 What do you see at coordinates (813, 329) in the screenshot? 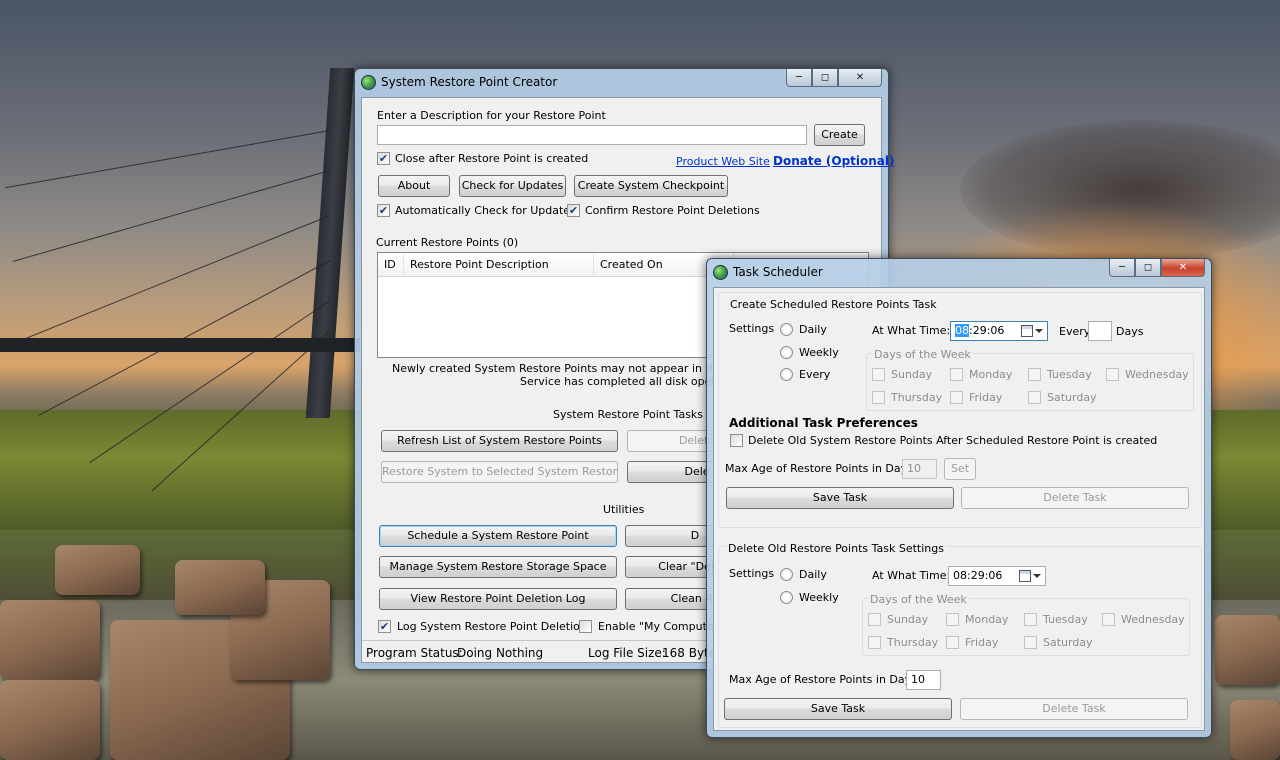
I see `daily-label: Daily` at bounding box center [813, 329].